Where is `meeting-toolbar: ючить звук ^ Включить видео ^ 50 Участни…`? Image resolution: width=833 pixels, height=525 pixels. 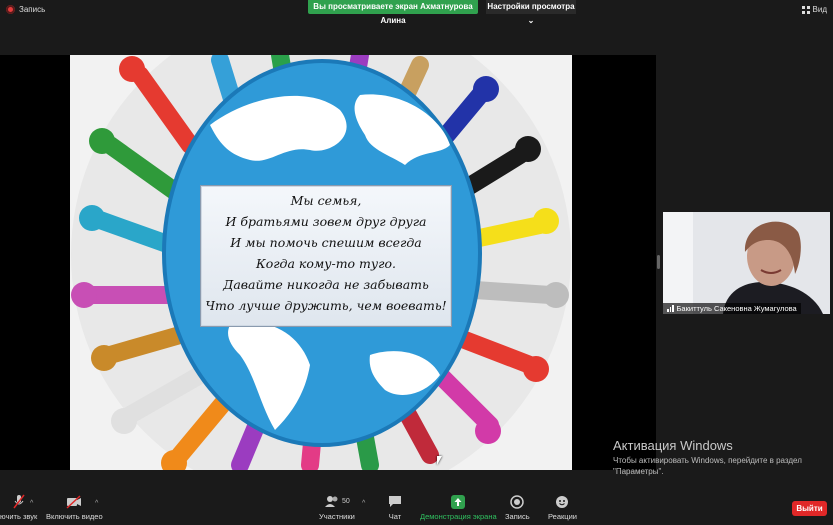
meeting-toolbar: ючить звук ^ Включить видео ^ 50 Участни… is located at coordinates (416, 507).